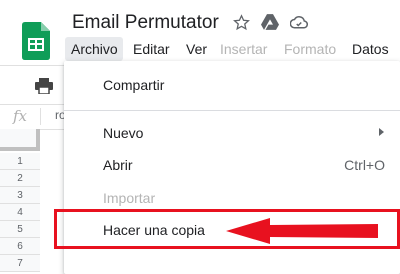 The width and height of the screenshot is (400, 274). I want to click on row-header: 5, so click(20, 229).